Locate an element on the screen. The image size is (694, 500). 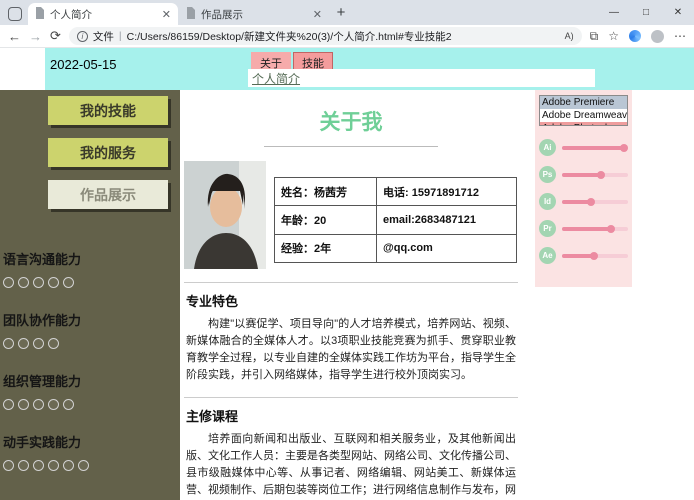
back-icon: ← is located at coordinates (14, 36).